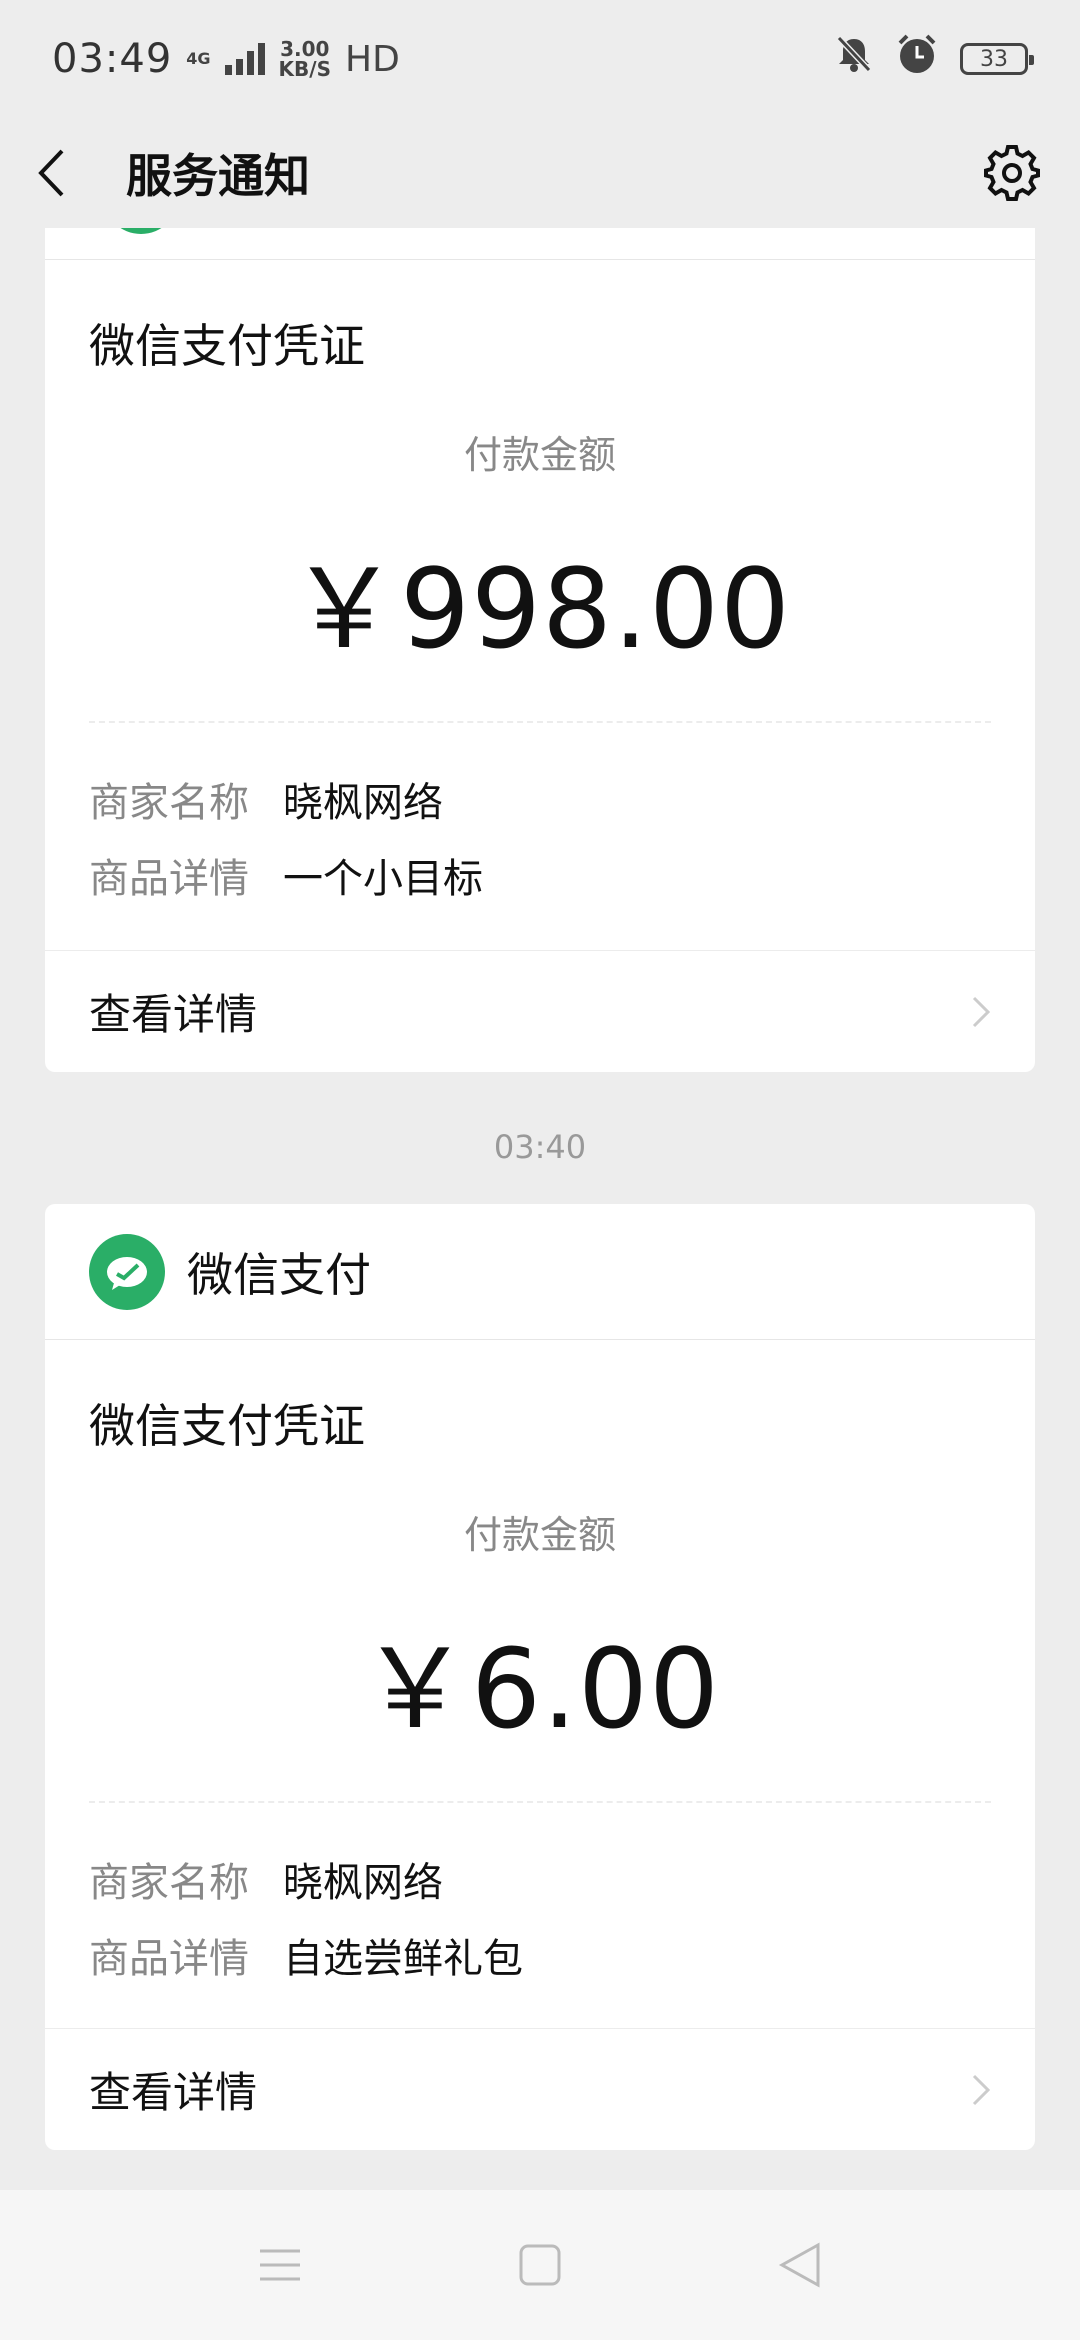 The width and height of the screenshot is (1080, 2340). I want to click on battery-icon: 33, so click(997, 59).